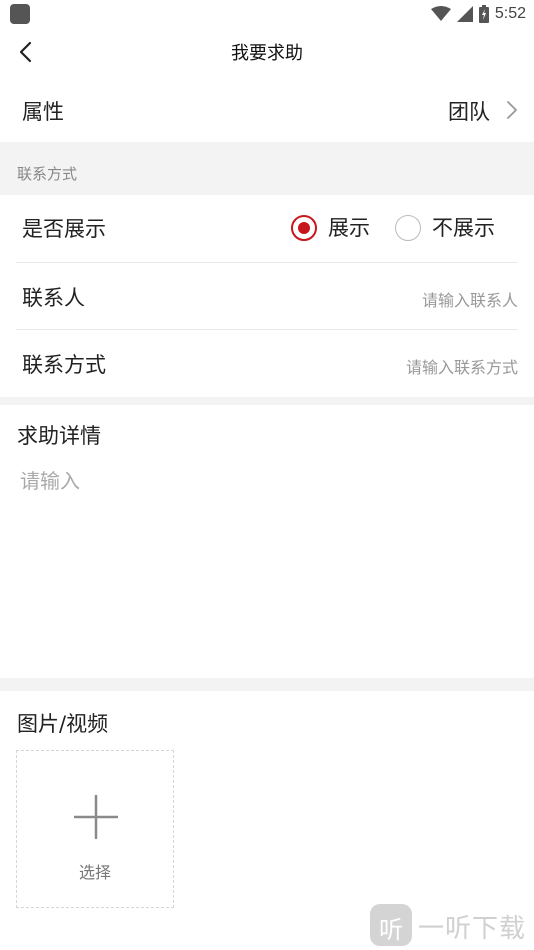  I want to click on watermark-icon: 听, so click(391, 925).